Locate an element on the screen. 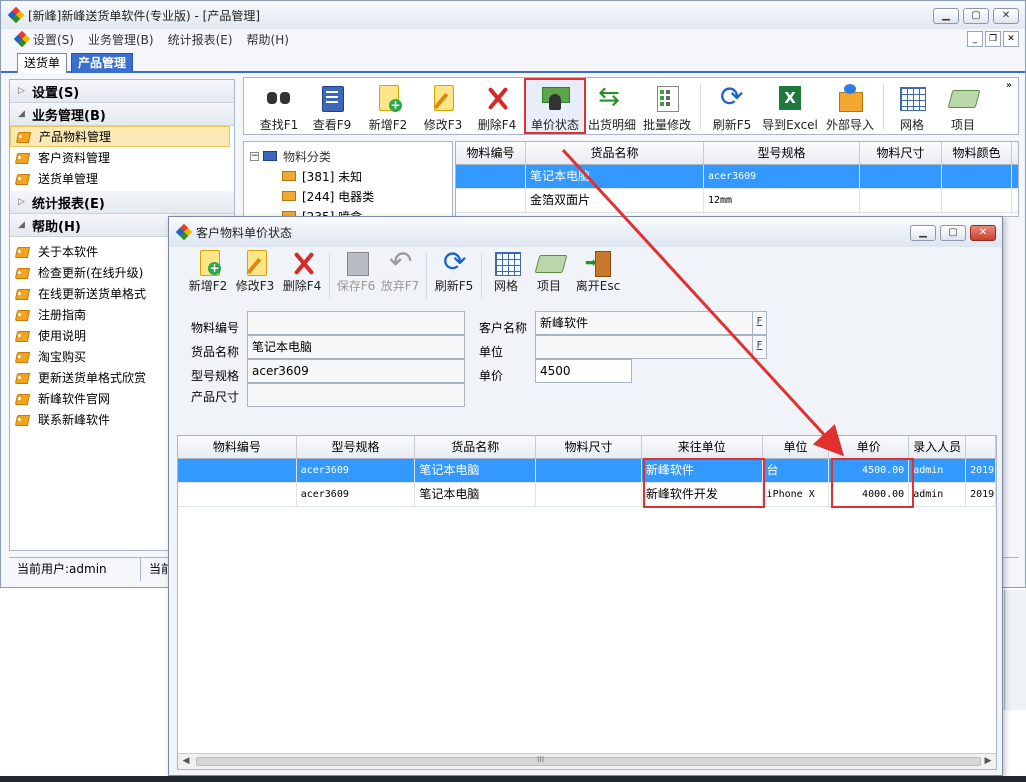  grid-header: 物料编号 货品名称 型号规格 物料尺寸 物料颜色 is located at coordinates (737, 153).